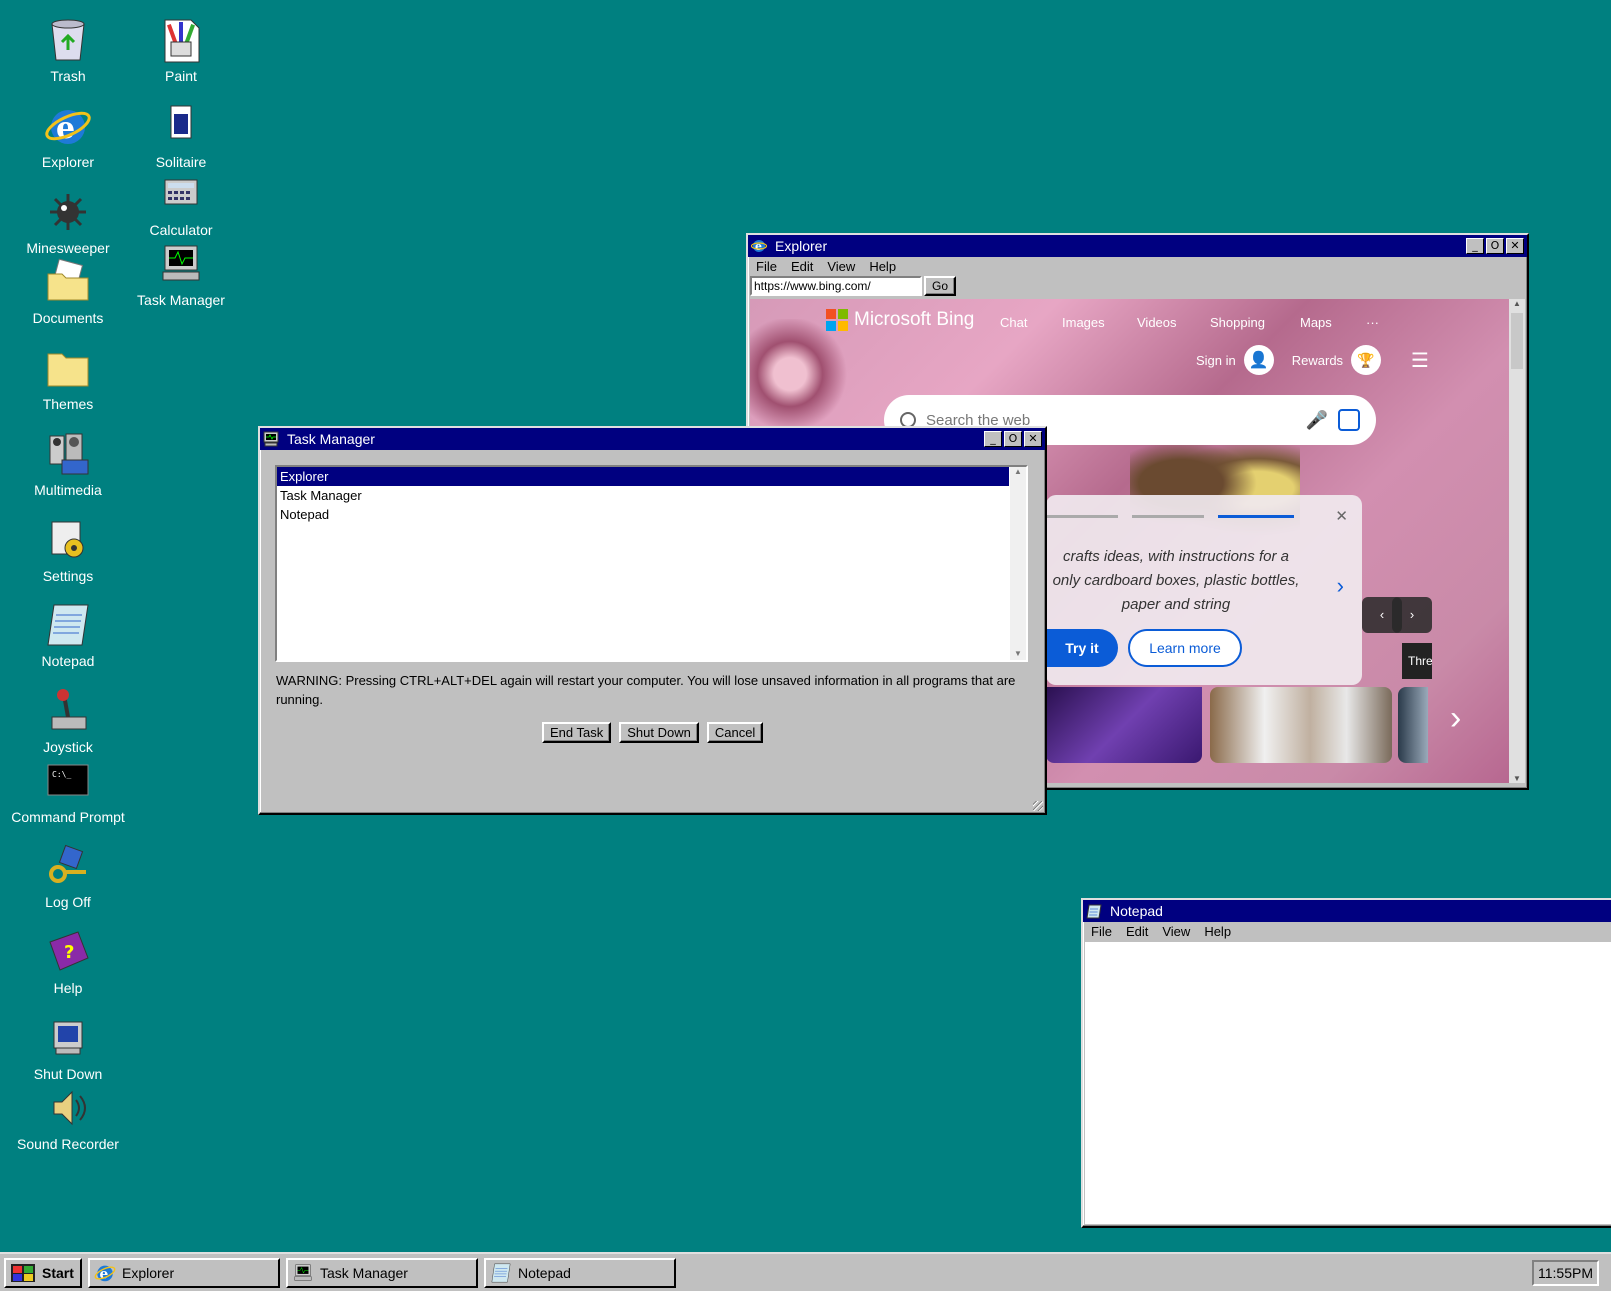 The height and width of the screenshot is (1291, 1611). I want to click on desktop-icon-label: Notepad, so click(68, 661).